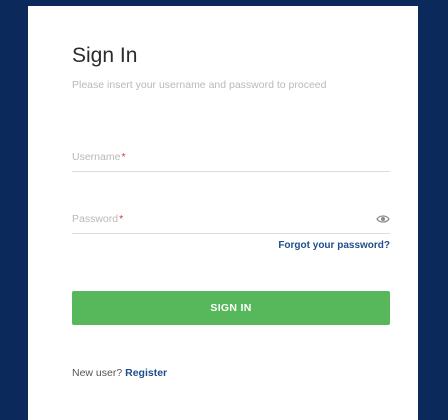  I want to click on password-input, so click(233, 221).